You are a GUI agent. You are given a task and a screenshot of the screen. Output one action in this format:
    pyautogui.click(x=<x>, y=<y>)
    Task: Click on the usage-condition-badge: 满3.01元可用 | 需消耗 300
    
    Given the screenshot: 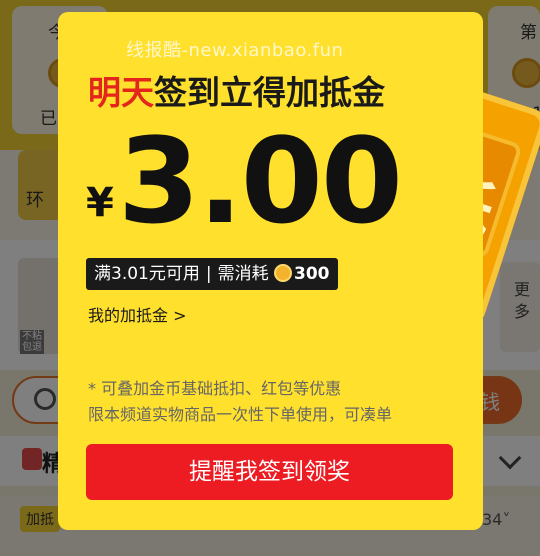 What is the action you would take?
    pyautogui.click(x=212, y=274)
    